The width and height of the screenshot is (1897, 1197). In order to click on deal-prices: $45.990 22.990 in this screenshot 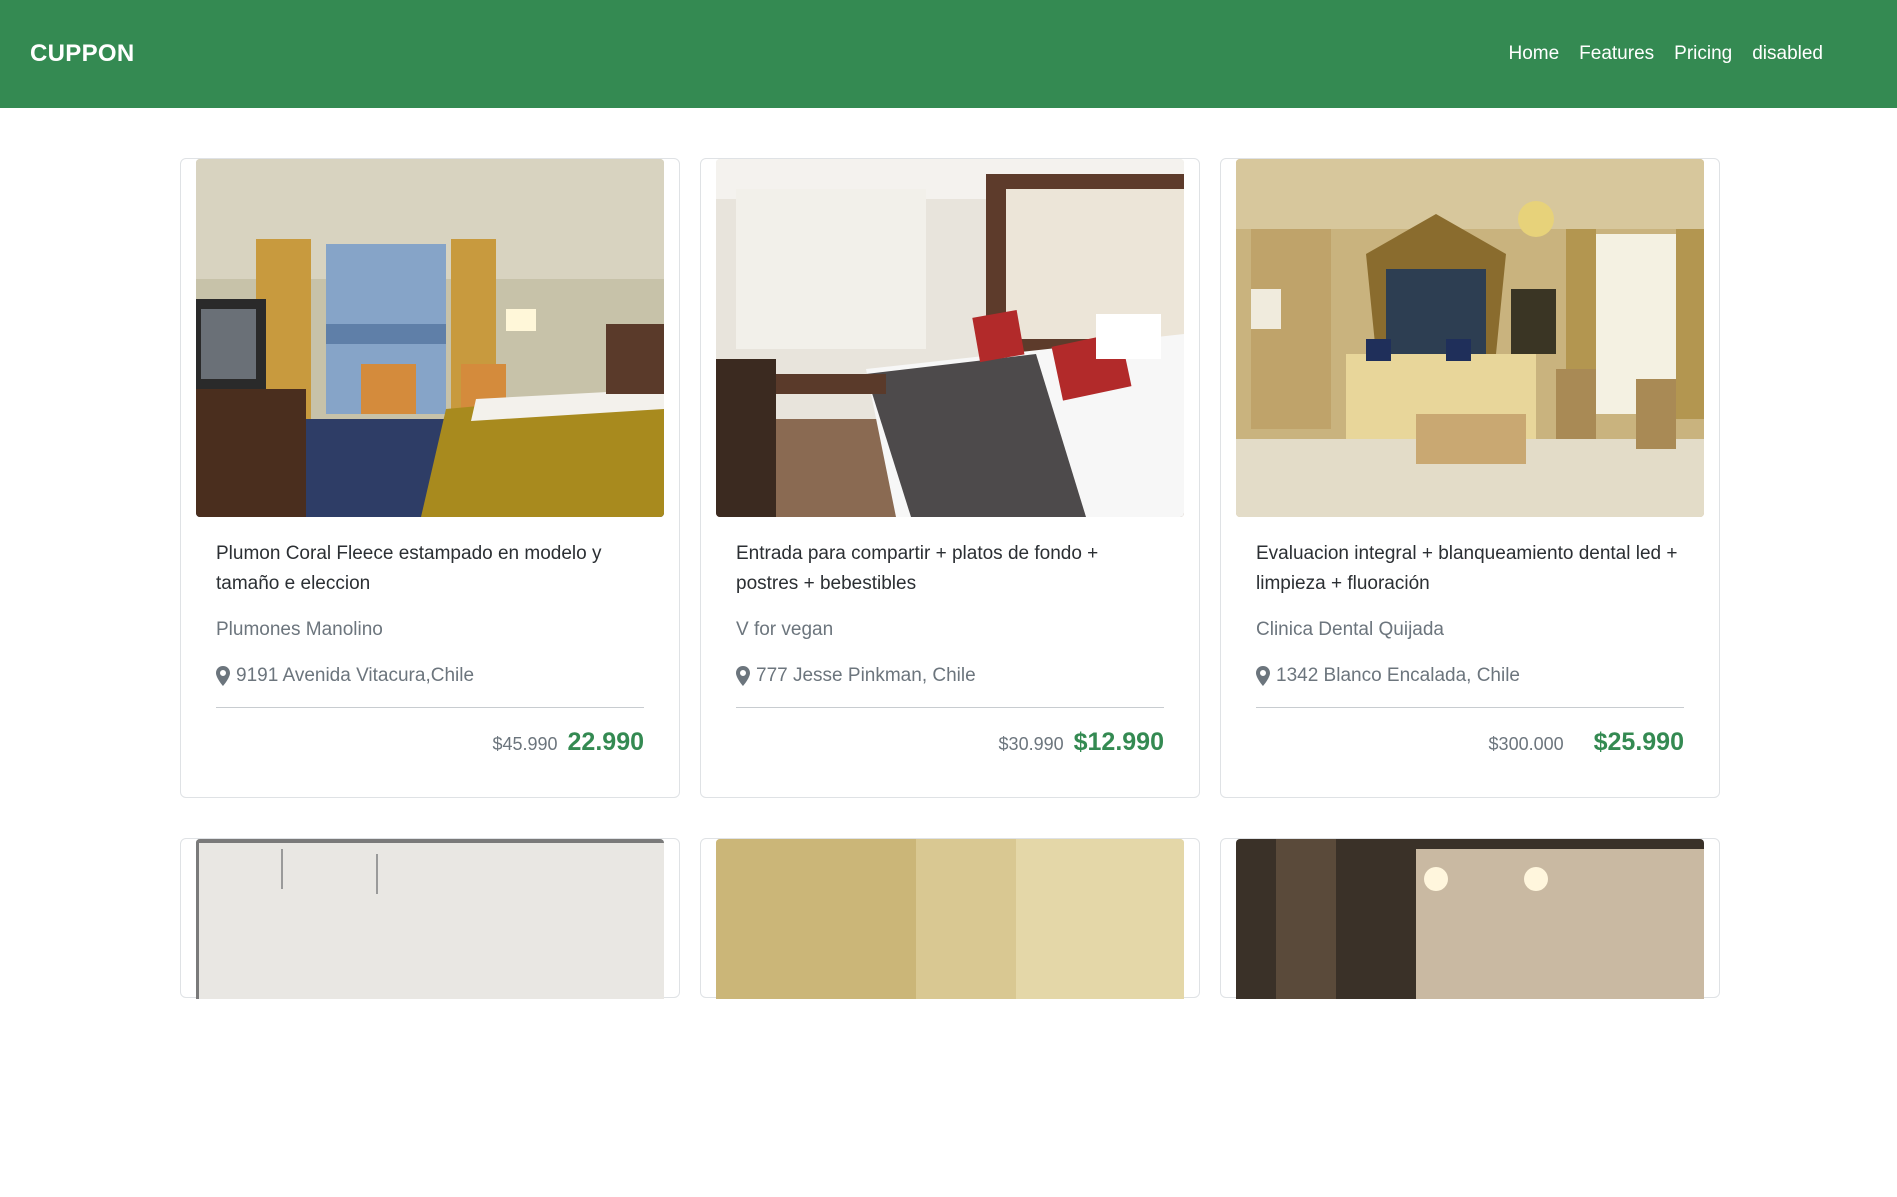, I will do `click(430, 732)`.